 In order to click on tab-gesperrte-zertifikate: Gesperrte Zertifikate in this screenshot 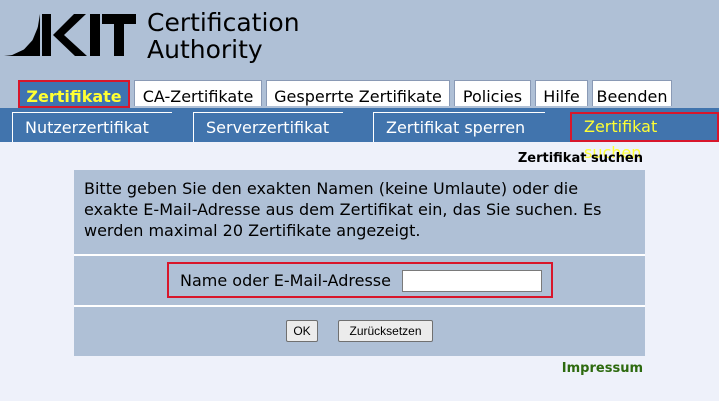, I will do `click(358, 93)`.